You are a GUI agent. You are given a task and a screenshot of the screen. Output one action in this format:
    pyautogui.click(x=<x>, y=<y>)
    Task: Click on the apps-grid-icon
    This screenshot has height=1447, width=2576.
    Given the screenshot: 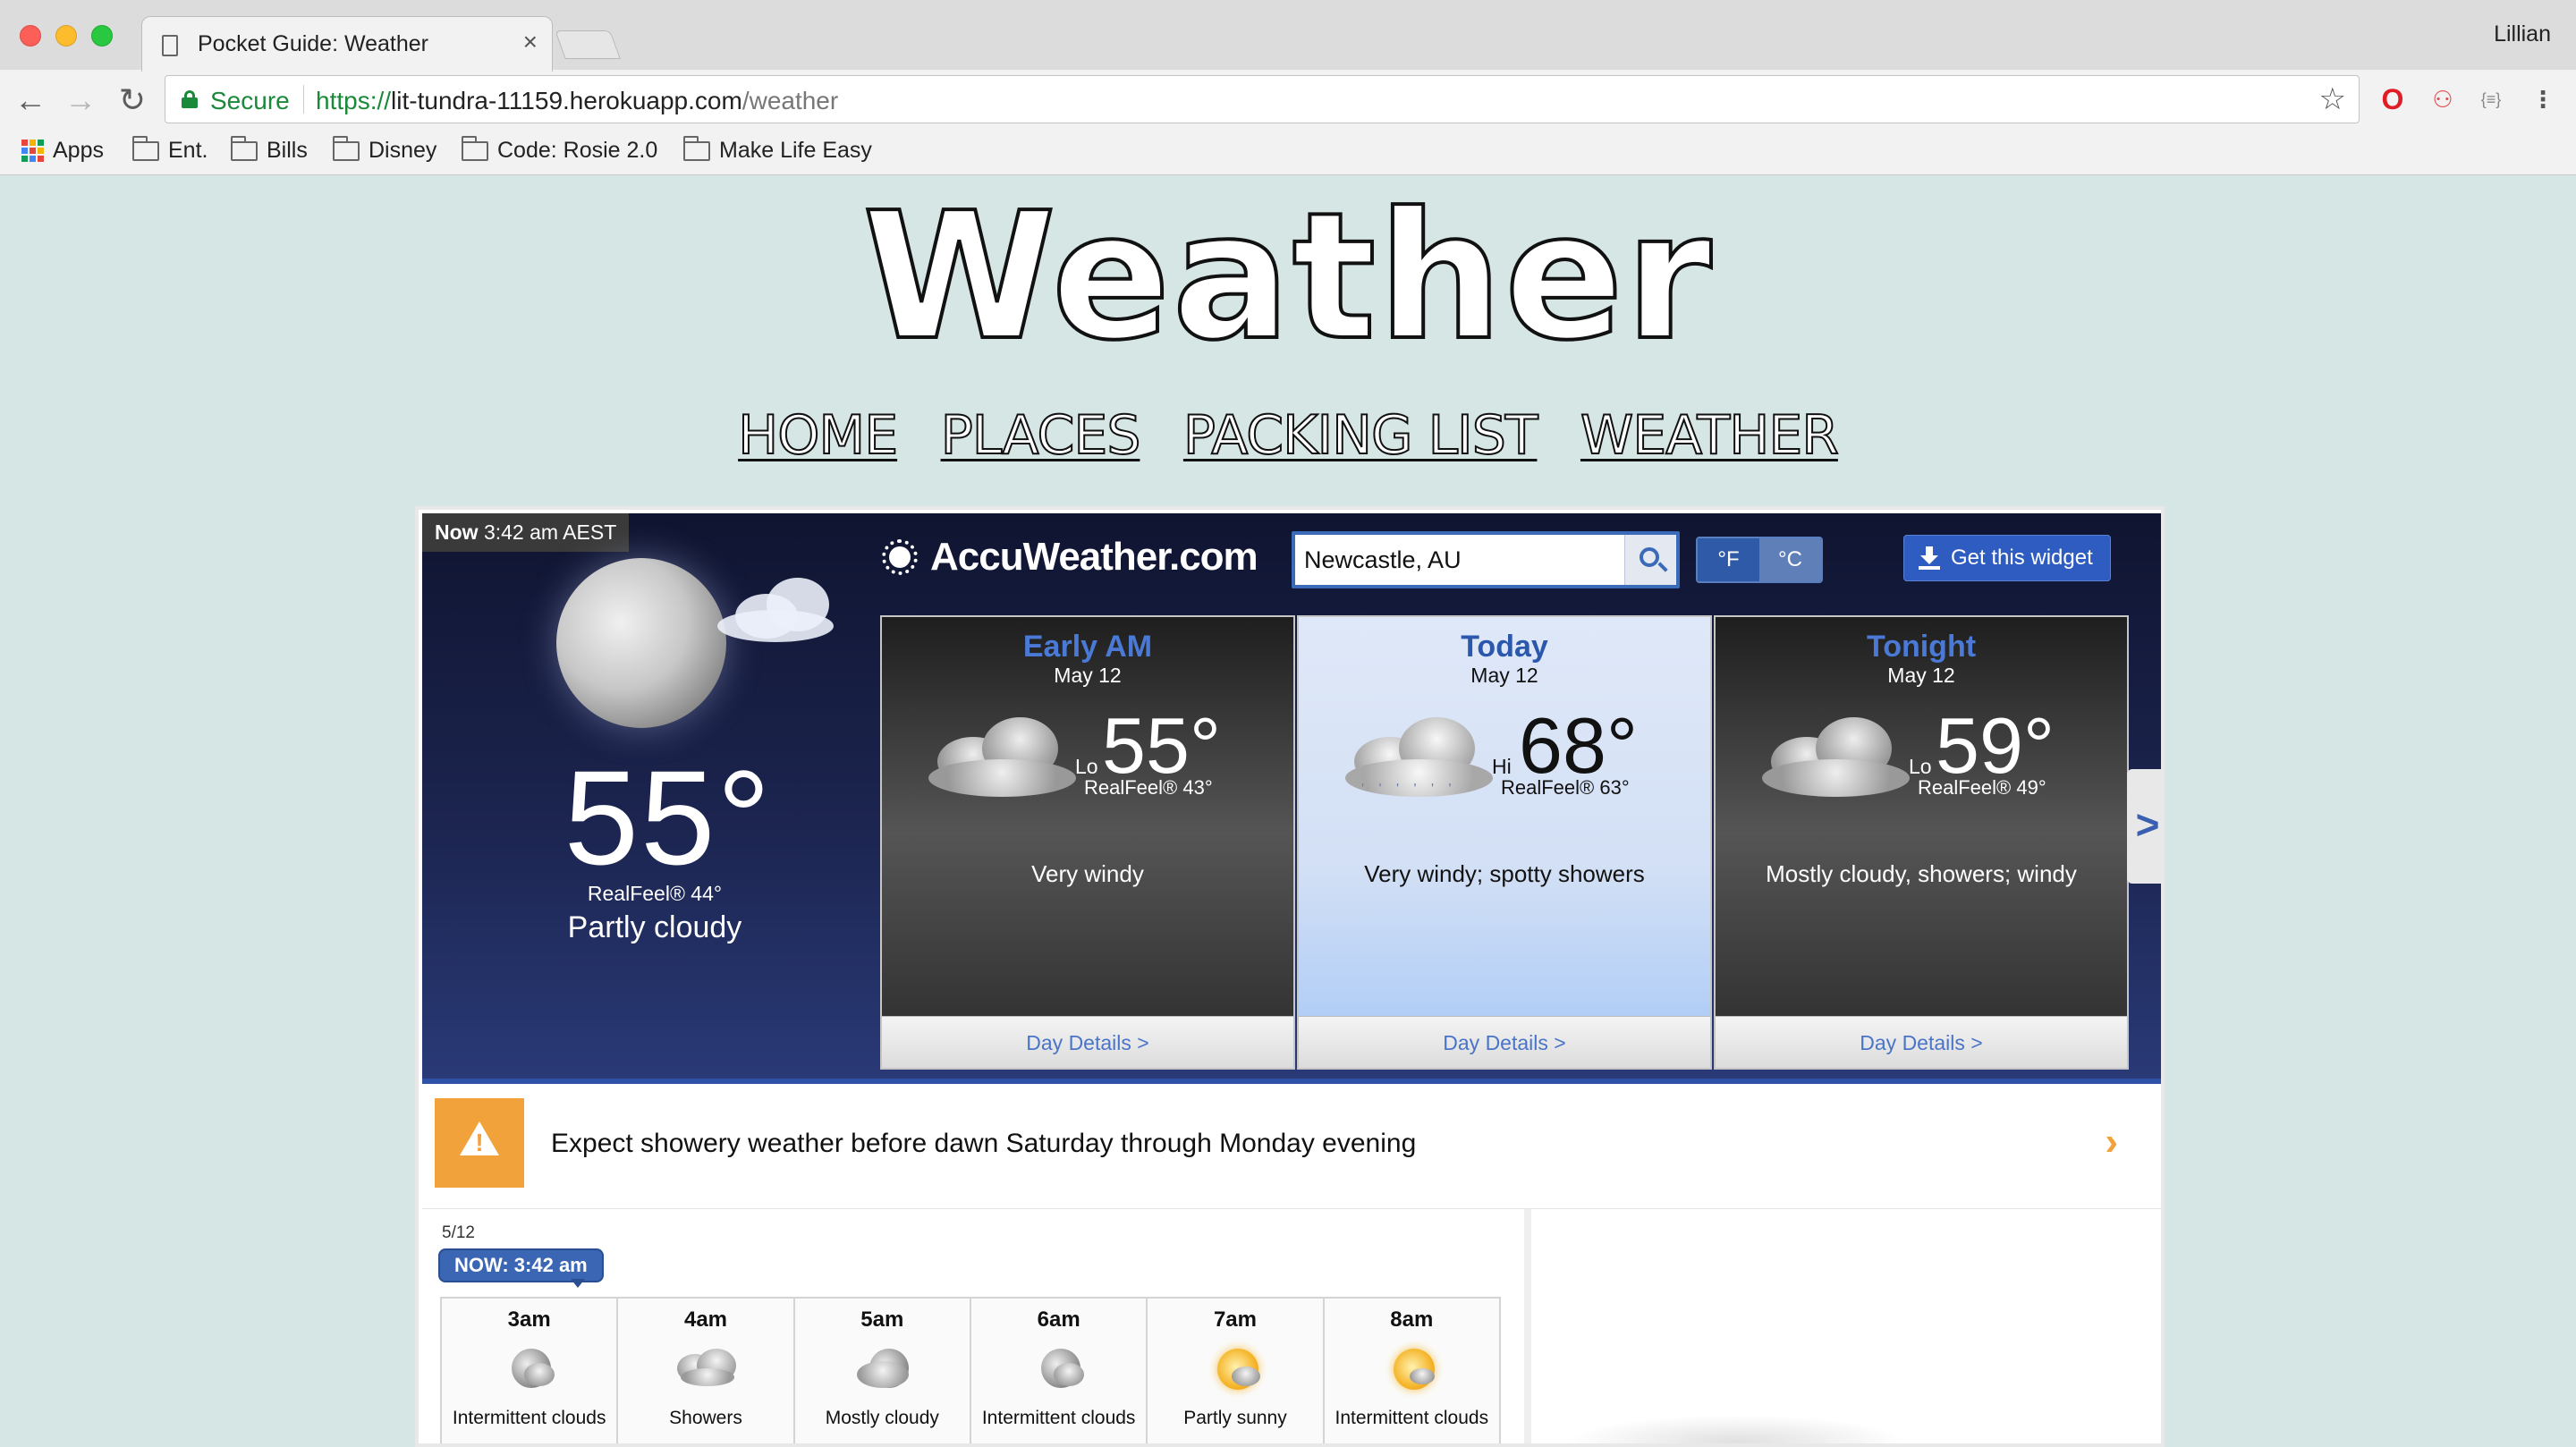 What is the action you would take?
    pyautogui.click(x=32, y=151)
    